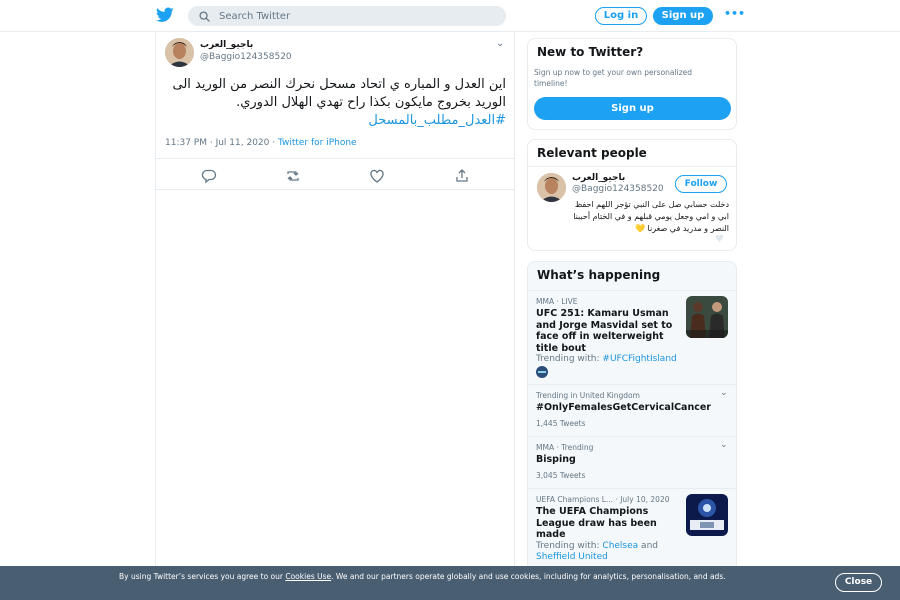  I want to click on tweet-hashtag: #العدل_مطلب_بالمسحل, so click(337, 121).